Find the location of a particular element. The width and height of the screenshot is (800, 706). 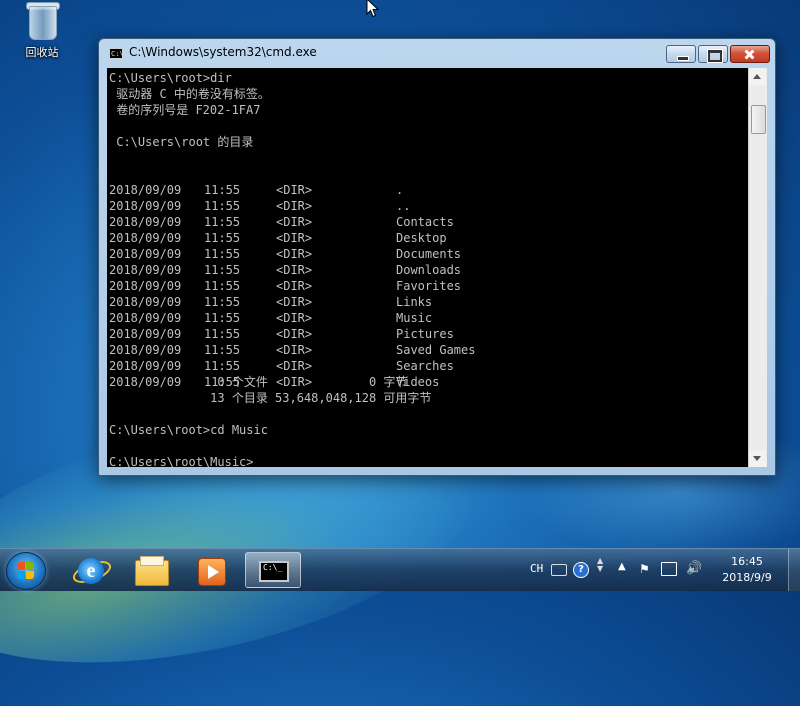

windows-logo-icon is located at coordinates (26, 571).